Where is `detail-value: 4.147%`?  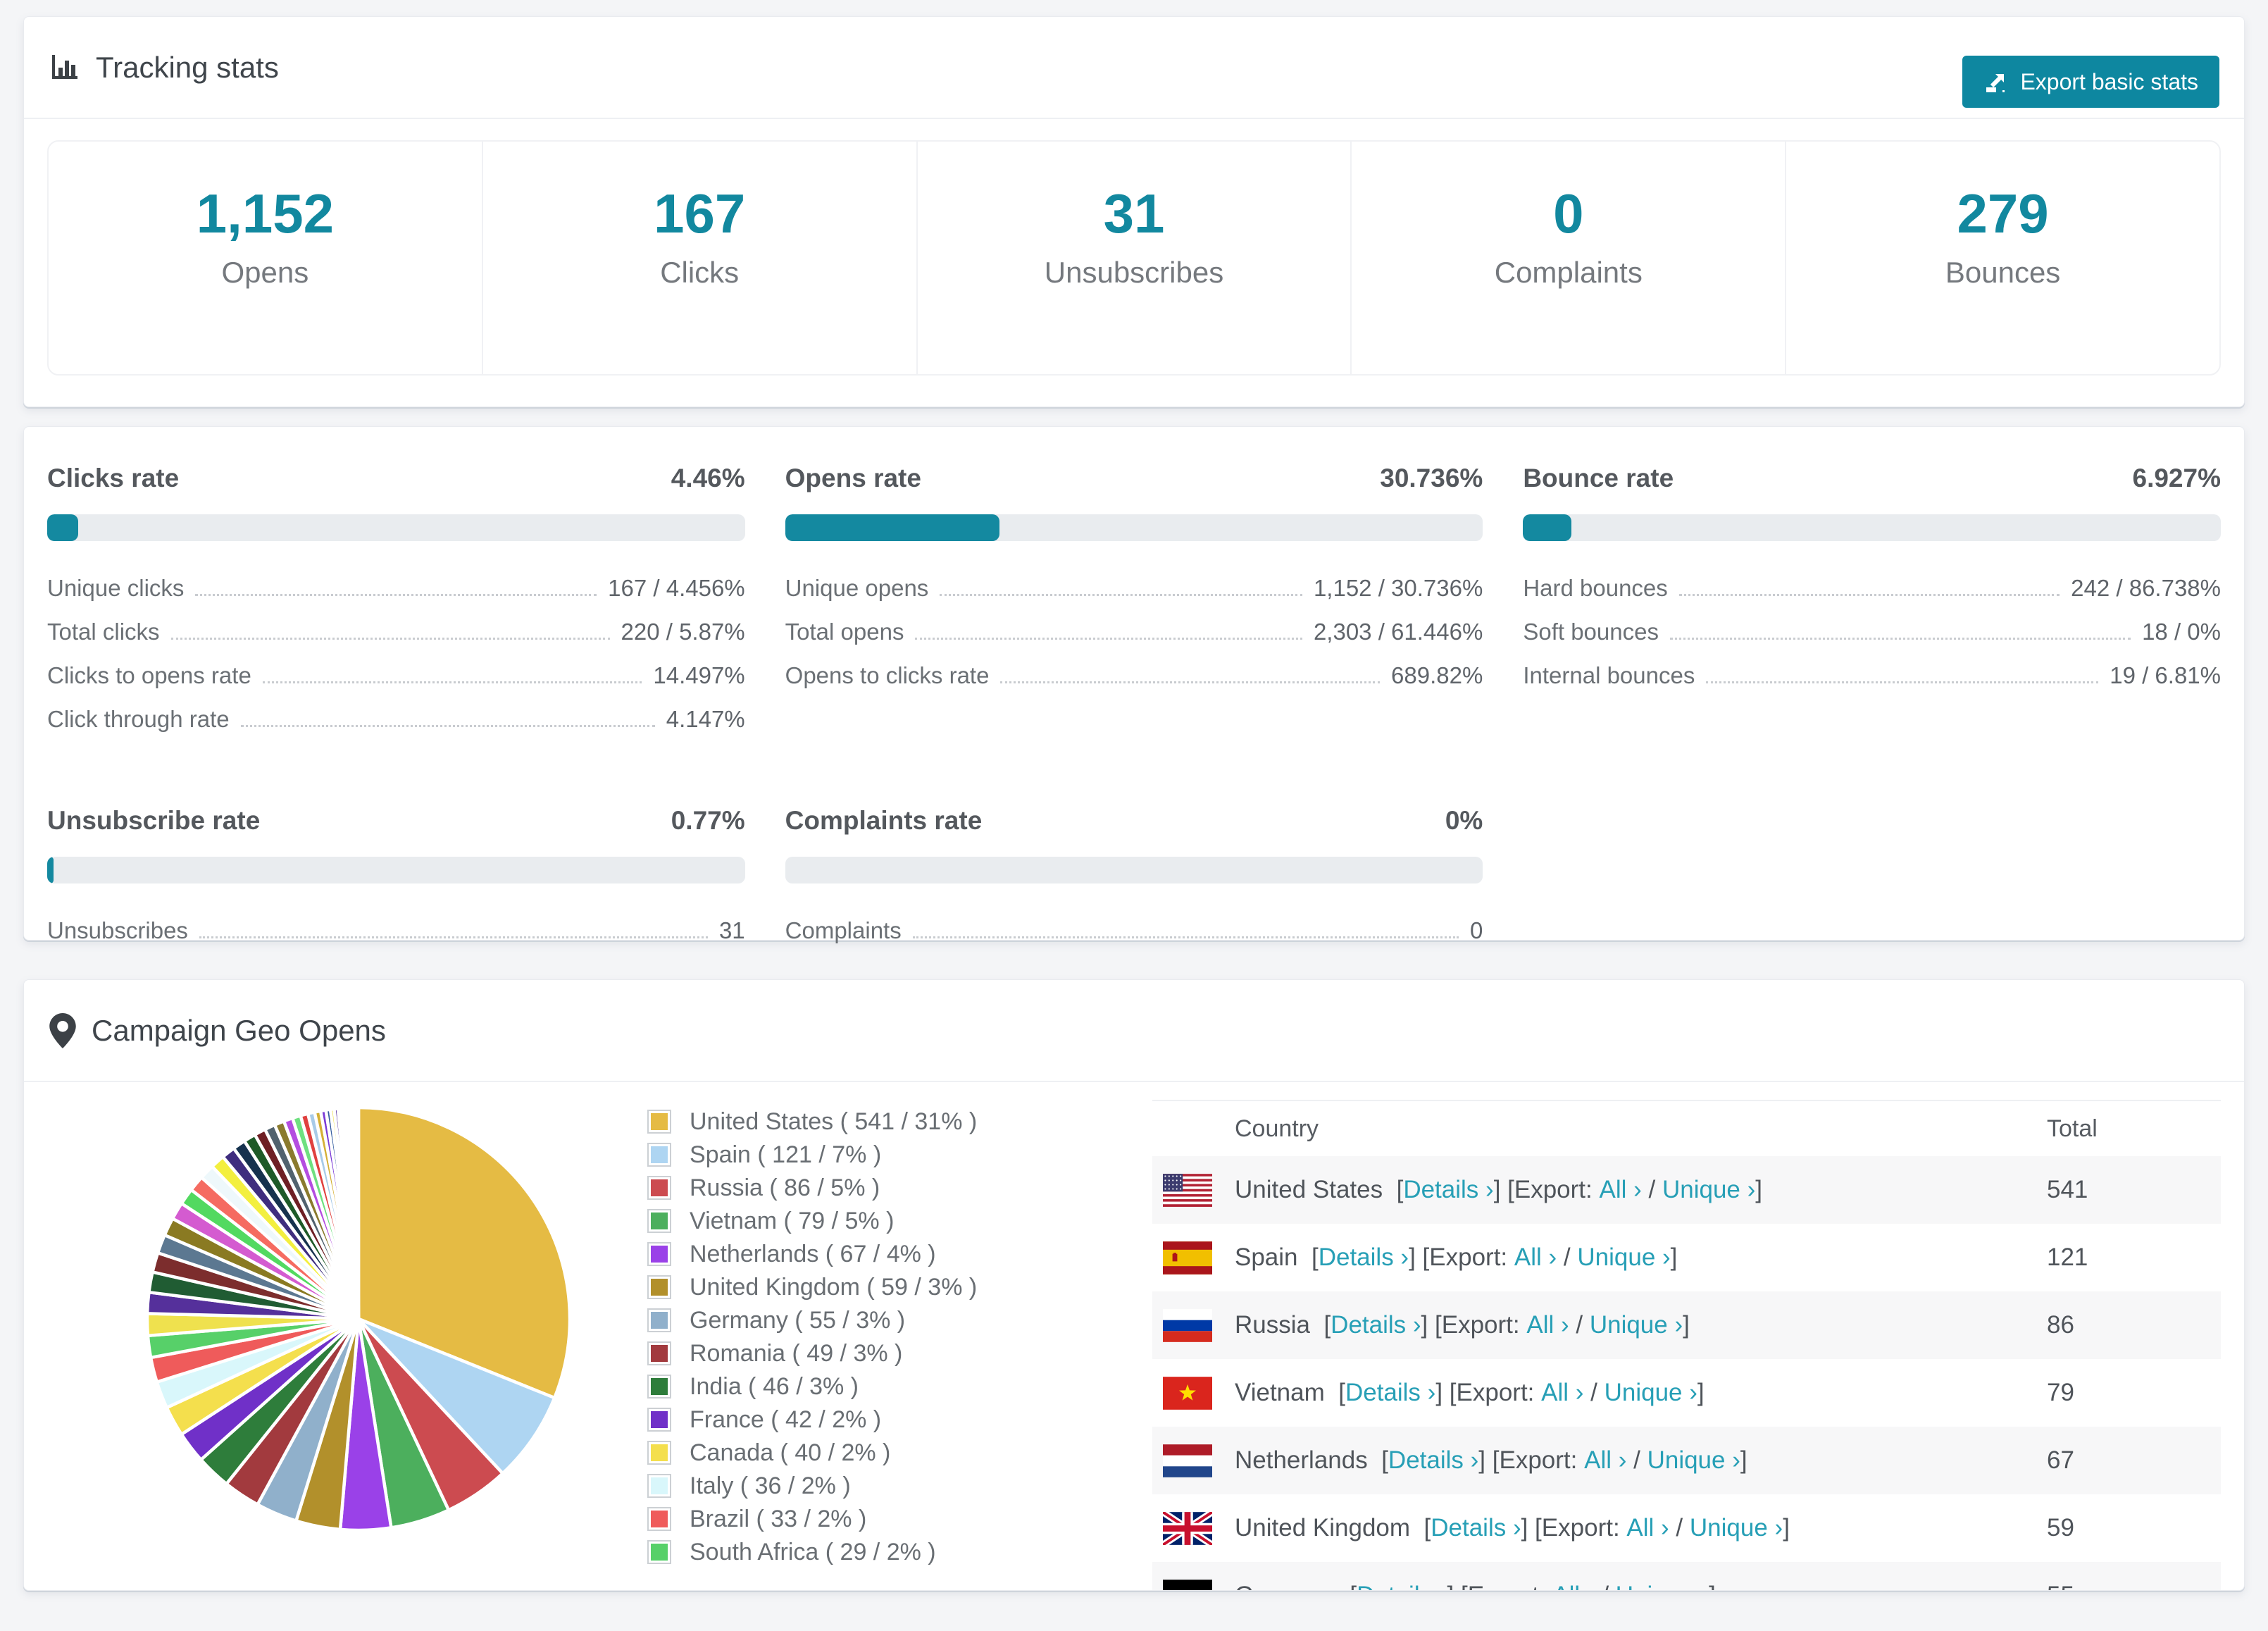
detail-value: 4.147% is located at coordinates (706, 719).